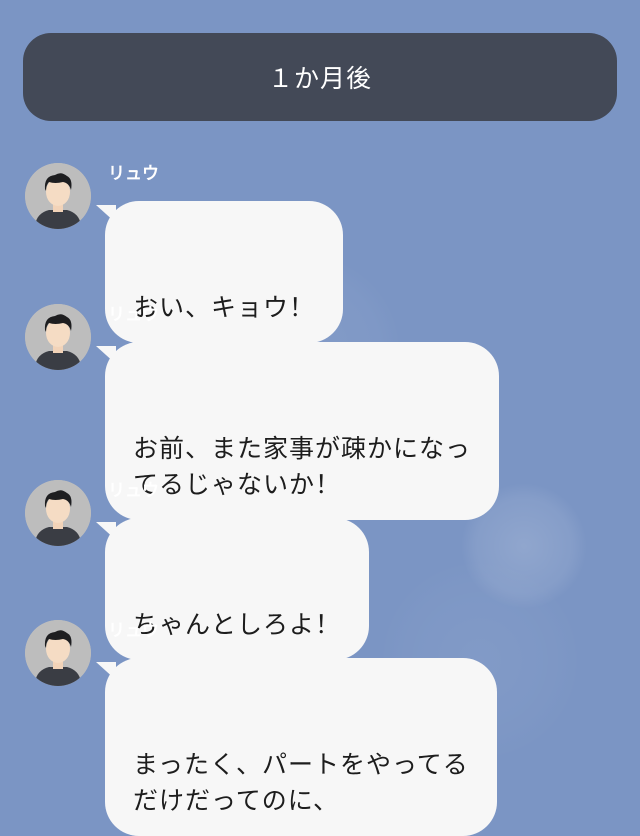  I want to click on message-bubble: まったく、パートをやってる だけだってのに、, so click(296, 747).